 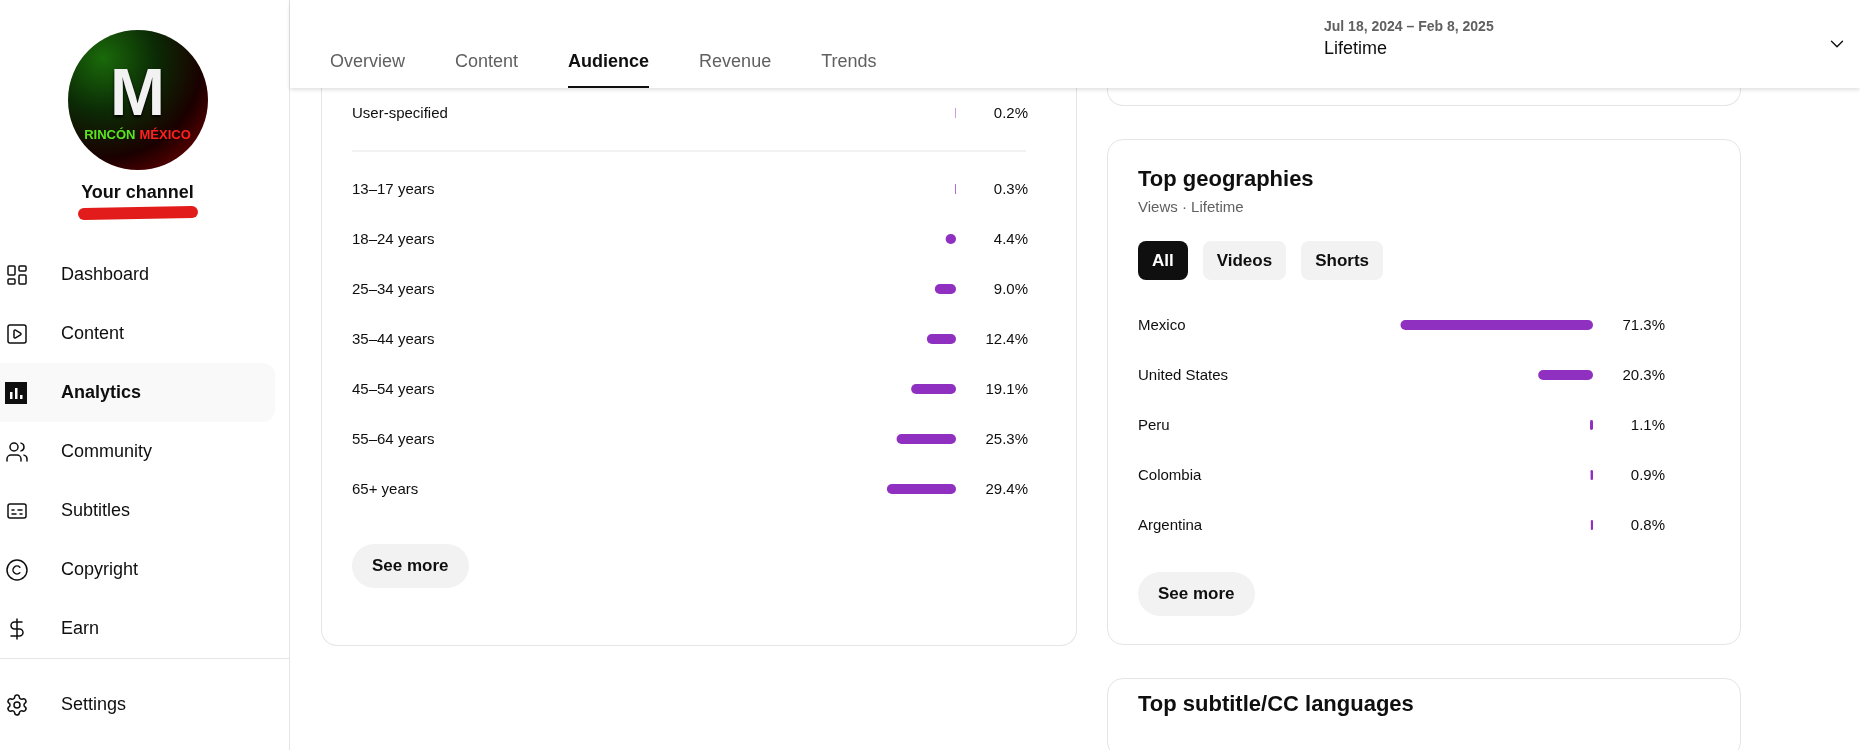 What do you see at coordinates (393, 188) in the screenshot?
I see `category-label: 13–17 years` at bounding box center [393, 188].